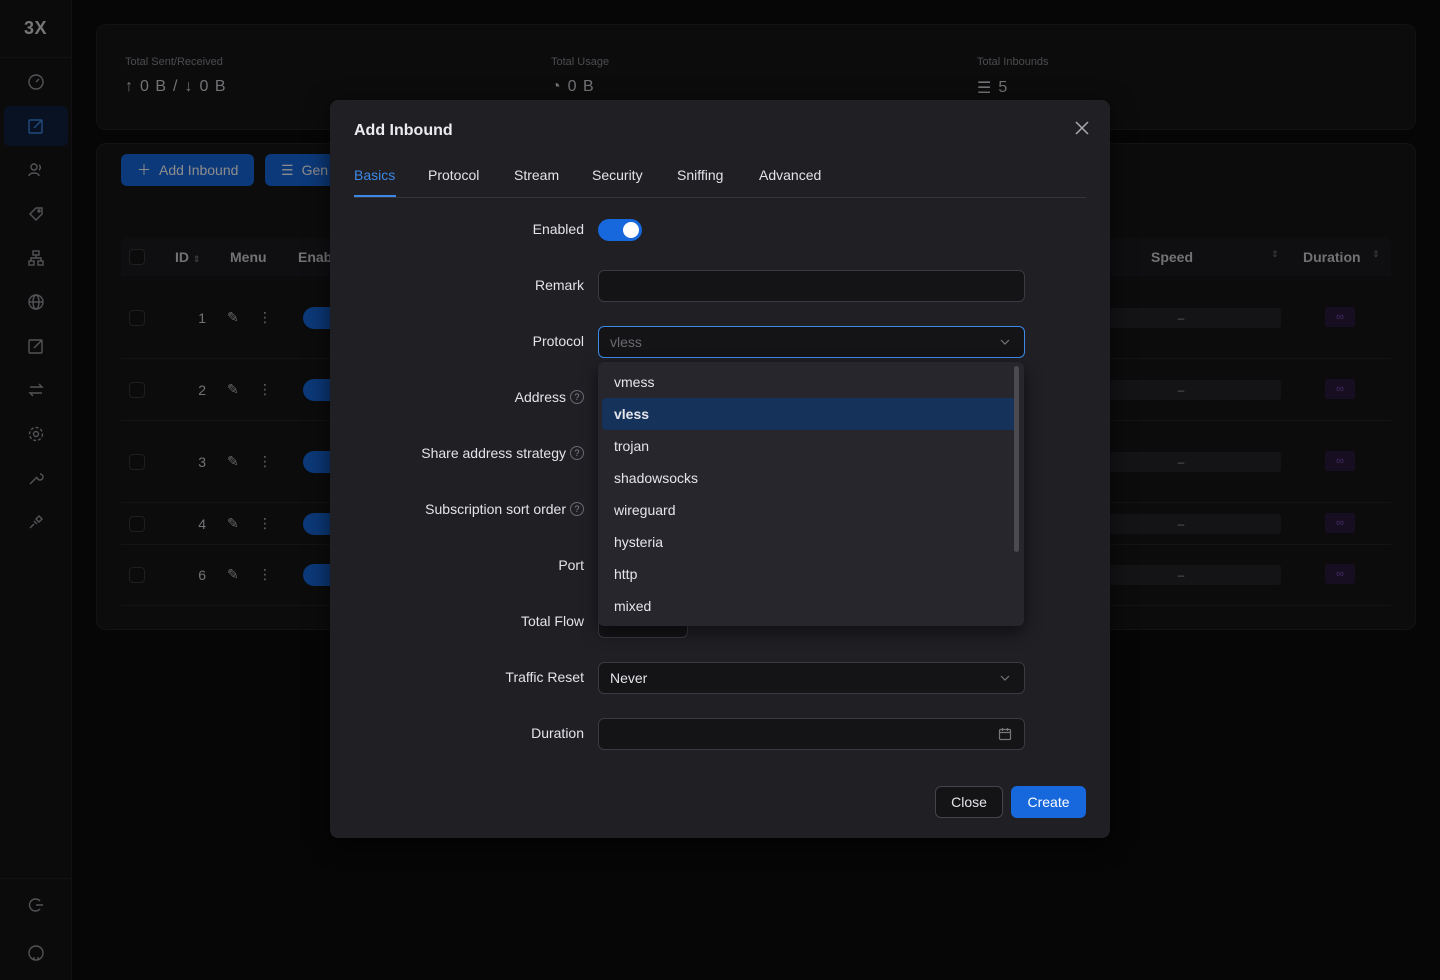 The height and width of the screenshot is (980, 1440). What do you see at coordinates (374, 175) in the screenshot?
I see `tab-basics: Basics` at bounding box center [374, 175].